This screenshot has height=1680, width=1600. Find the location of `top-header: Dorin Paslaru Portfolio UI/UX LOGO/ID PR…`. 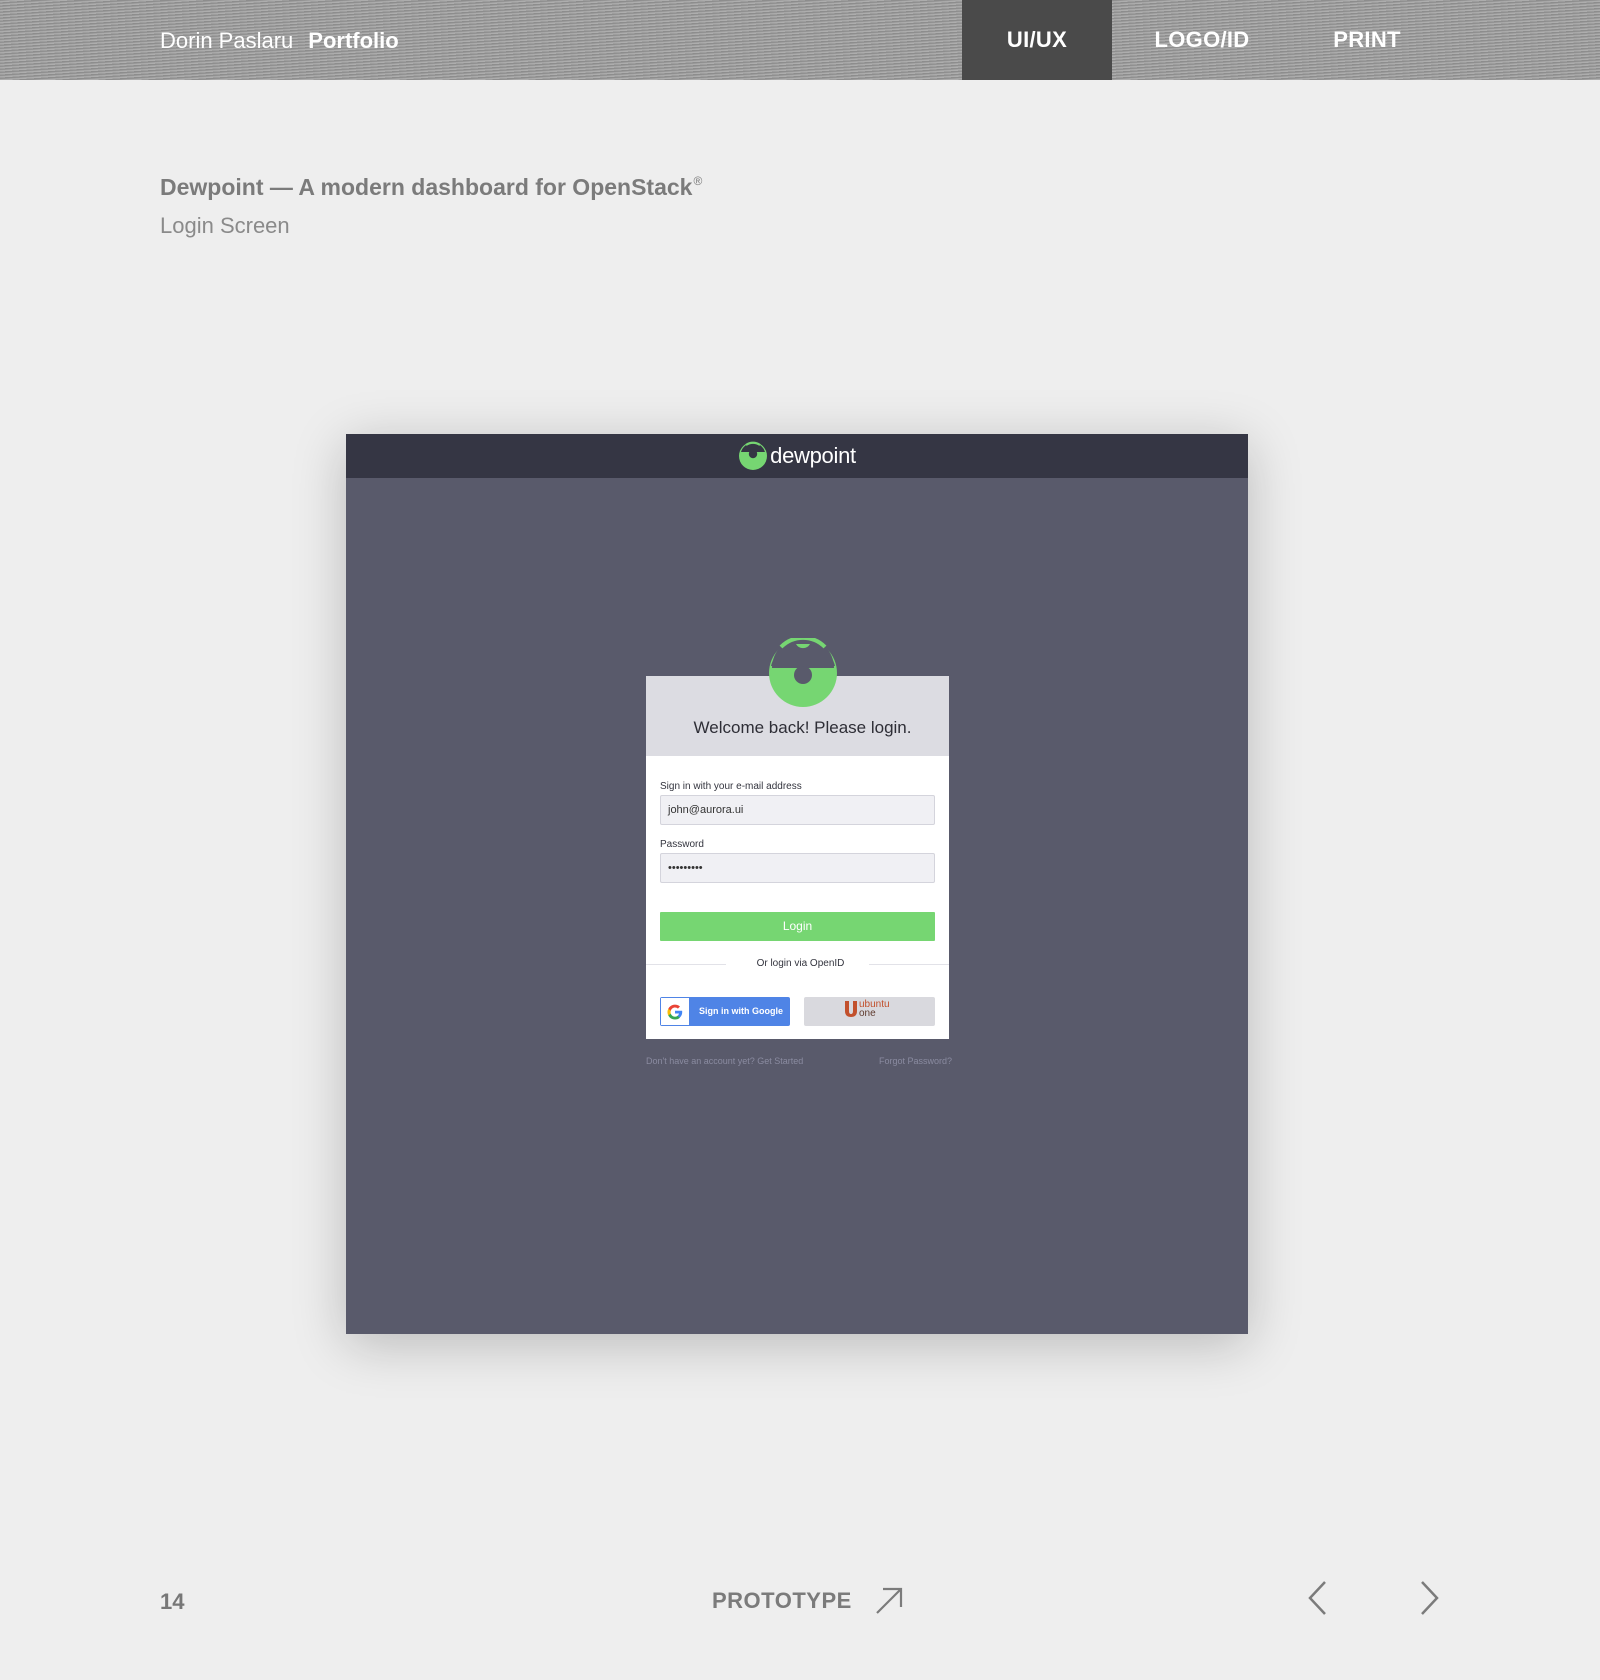

top-header: Dorin Paslaru Portfolio UI/UX LOGO/ID PR… is located at coordinates (800, 40).